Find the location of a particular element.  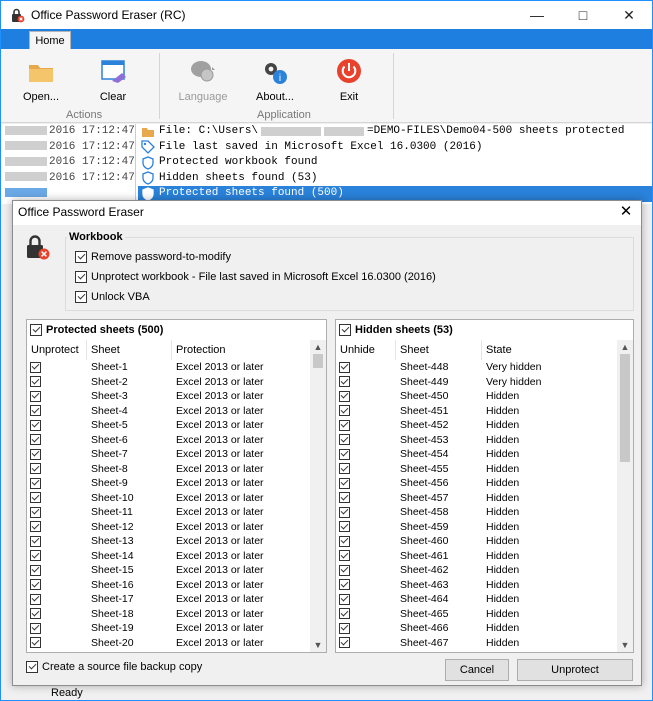

column-header: State is located at coordinates (550, 350).